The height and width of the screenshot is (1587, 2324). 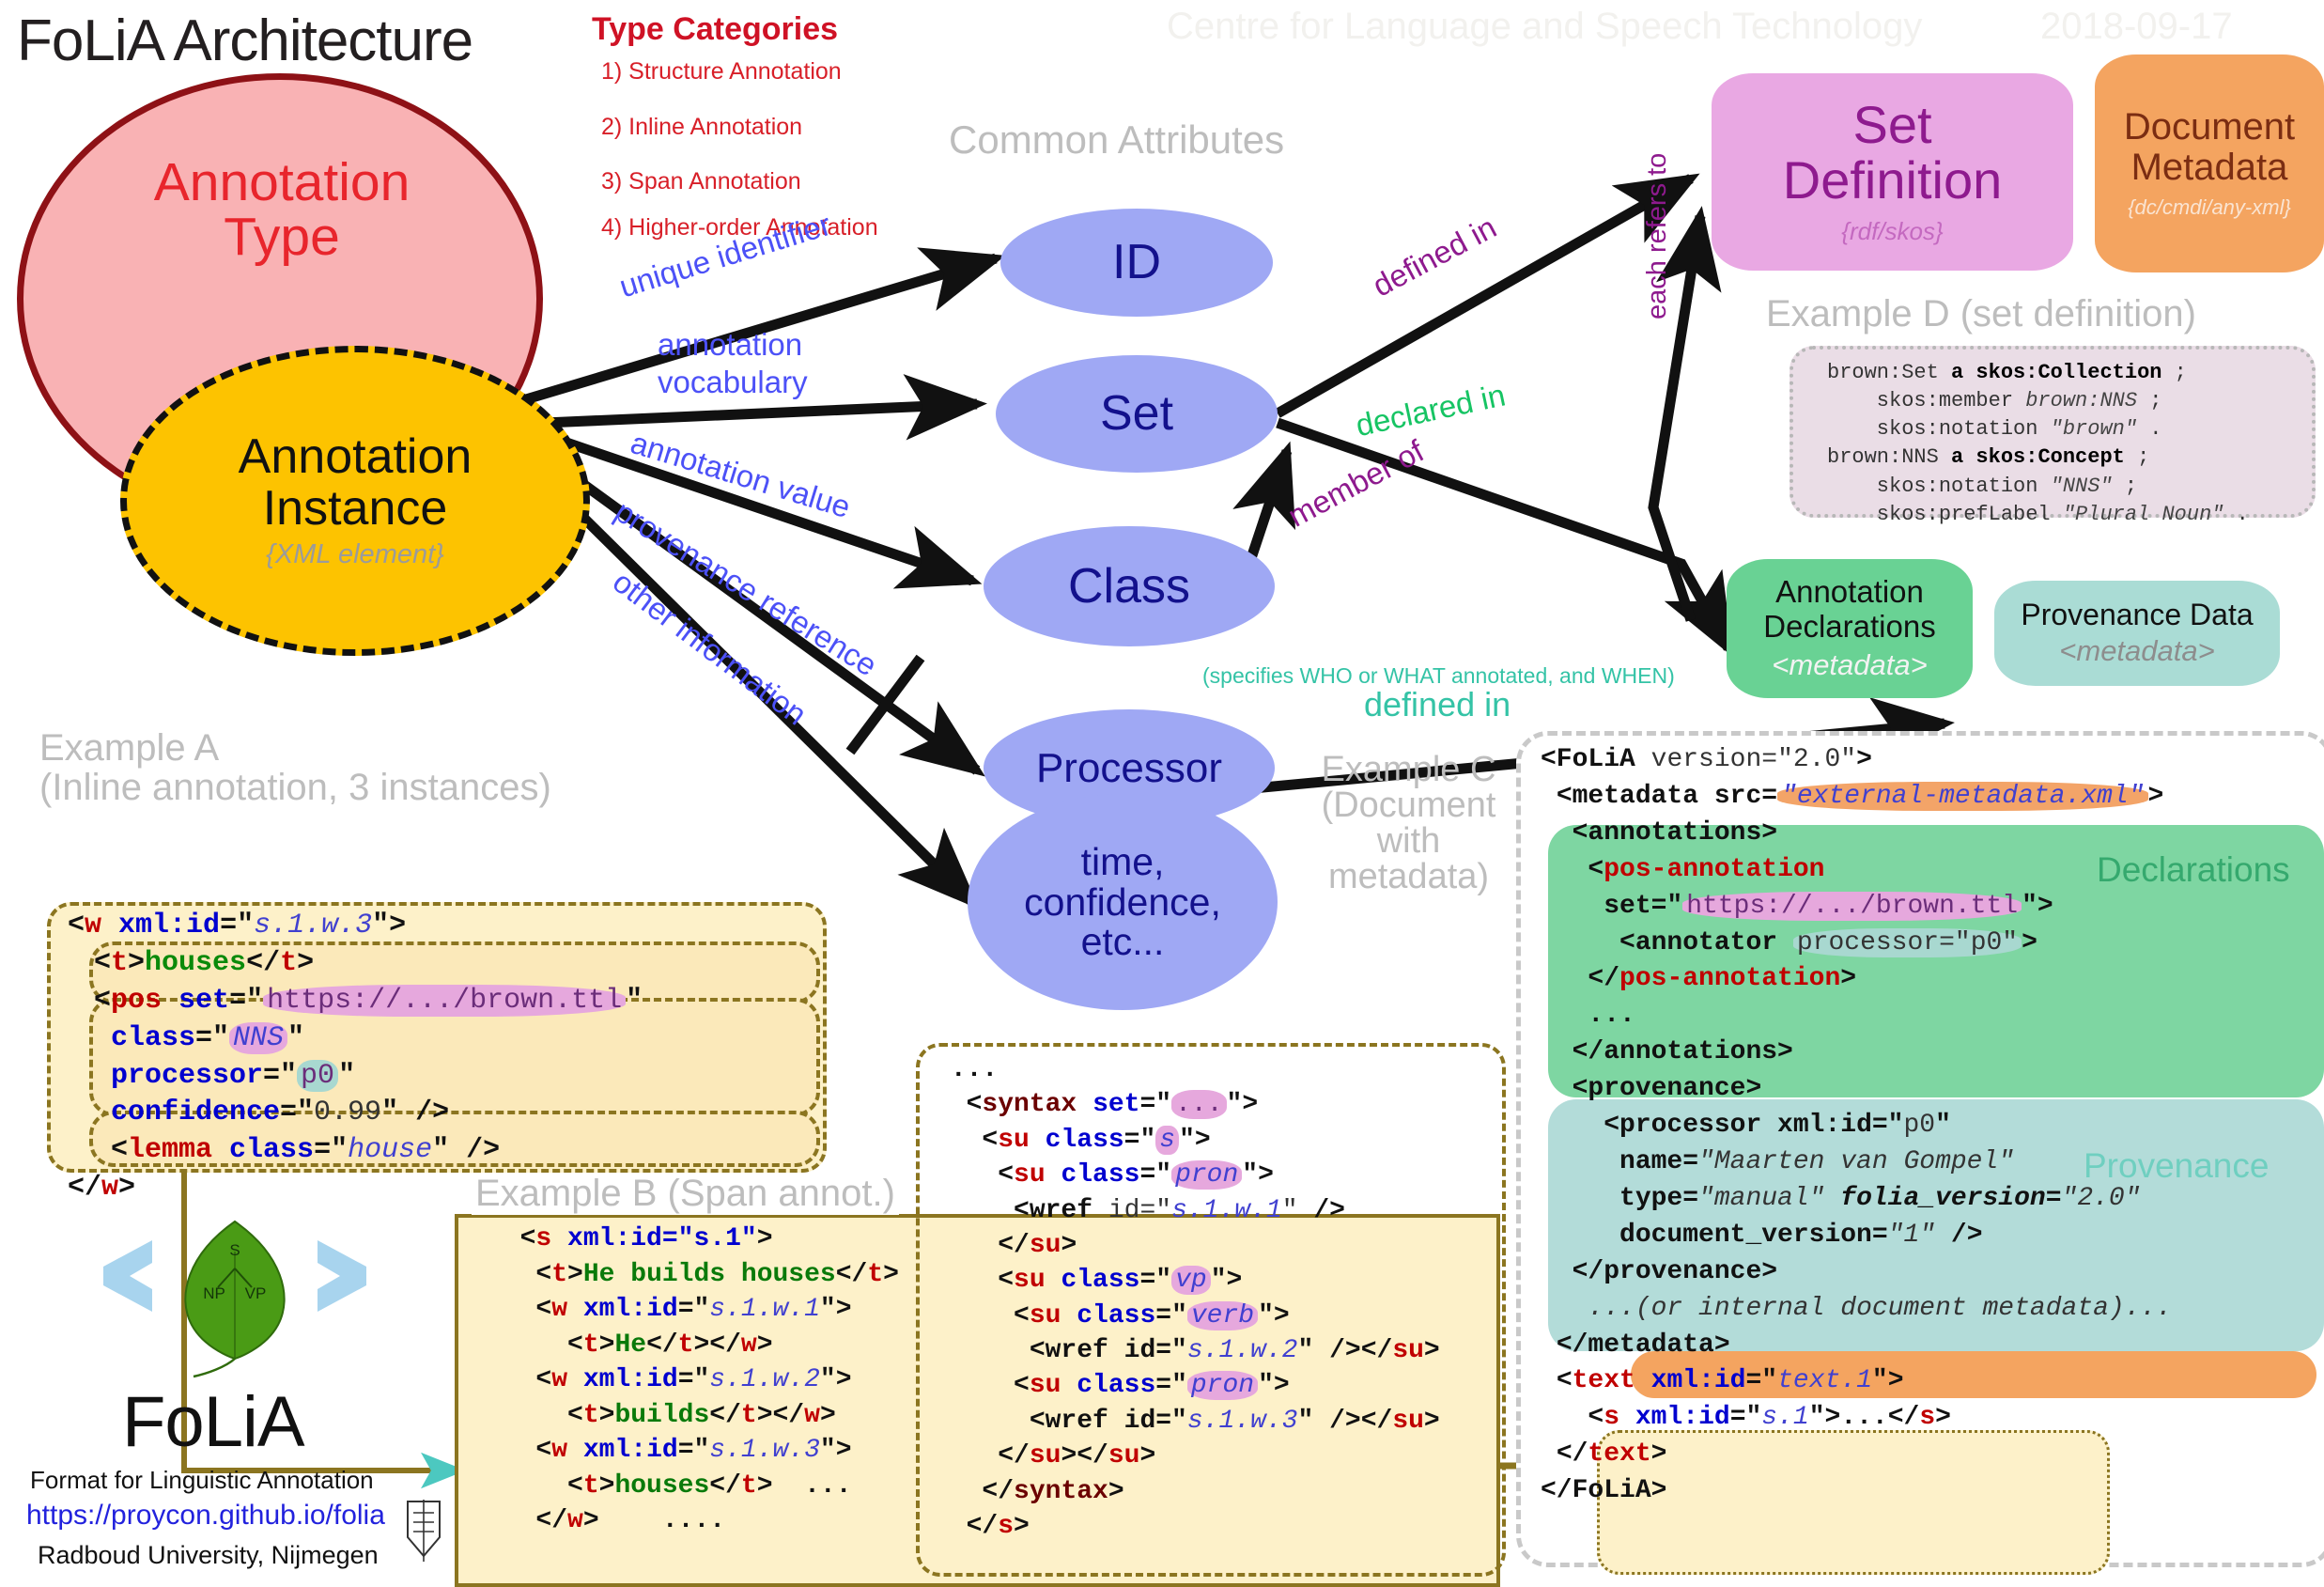 What do you see at coordinates (1408, 841) in the screenshot?
I see `example-c-caption-3: with` at bounding box center [1408, 841].